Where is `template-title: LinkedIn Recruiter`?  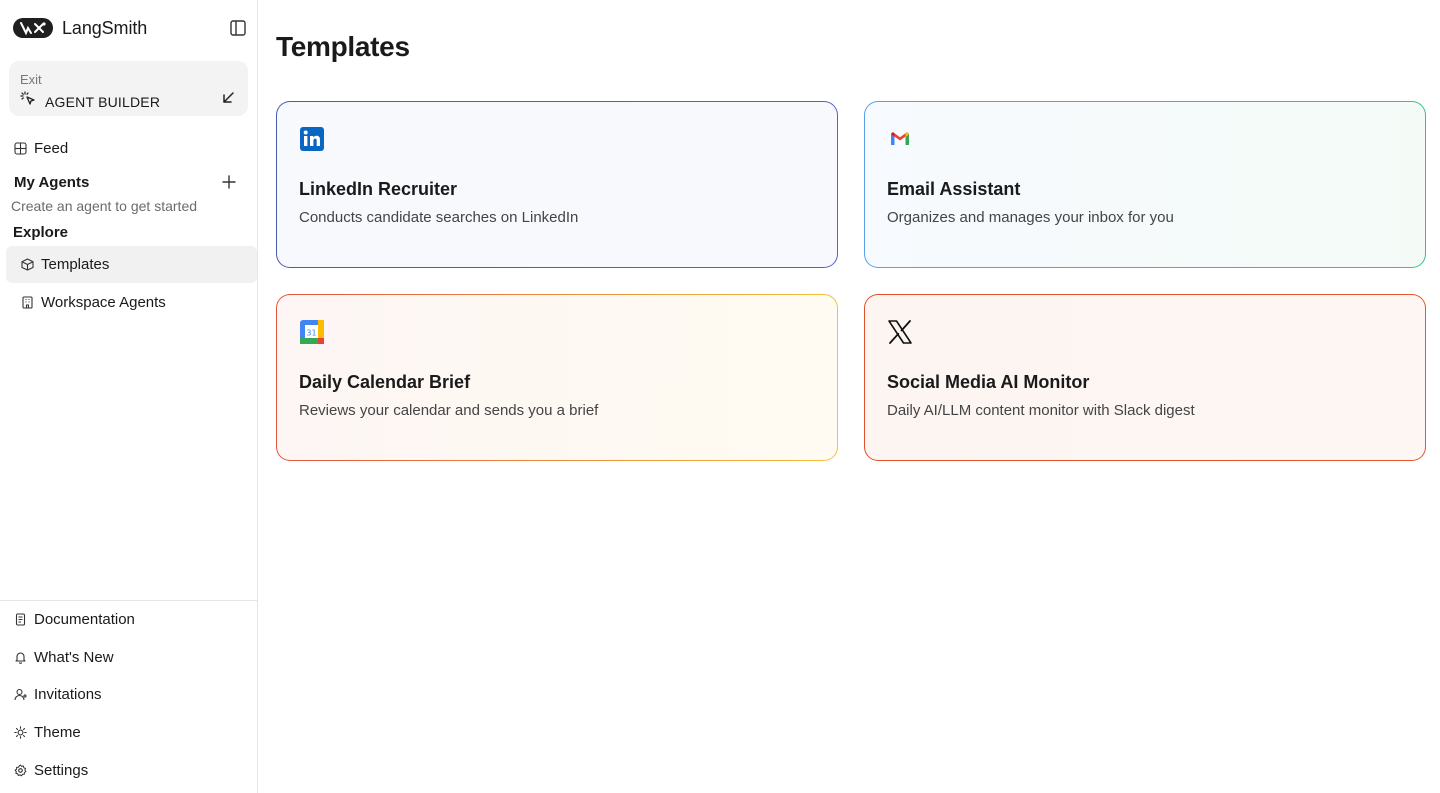
template-title: LinkedIn Recruiter is located at coordinates (378, 189).